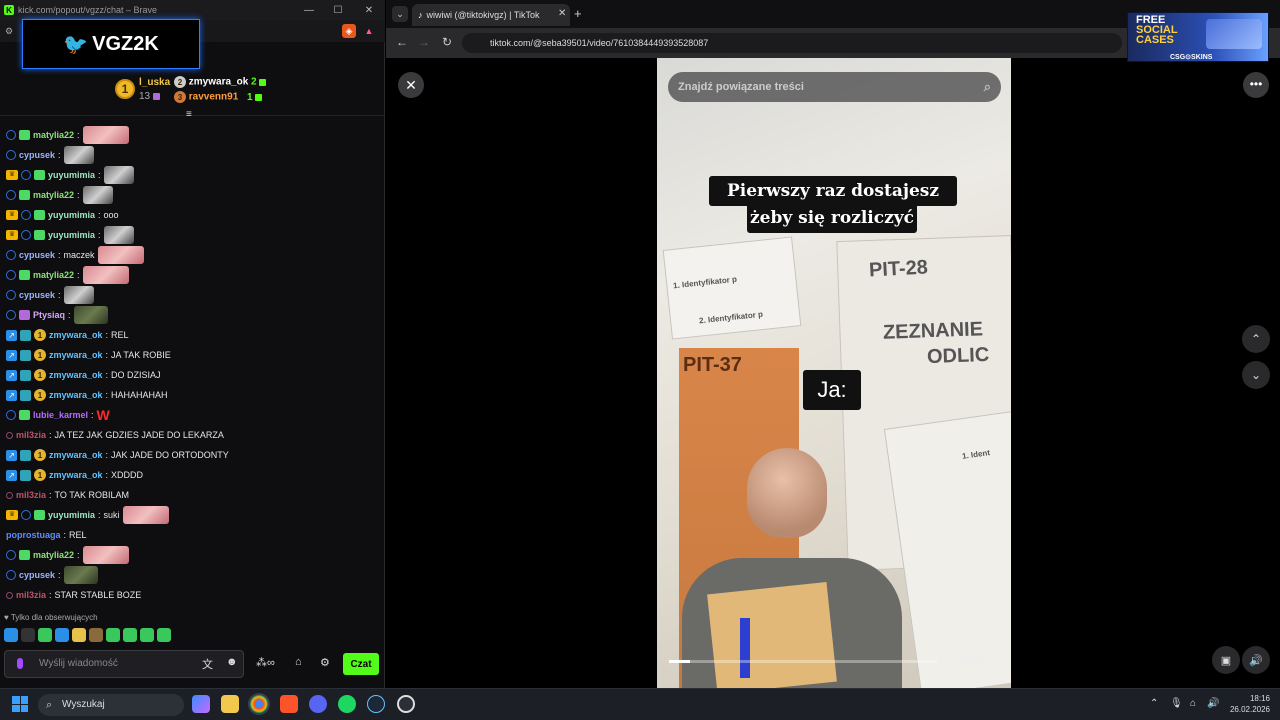 The image size is (1280, 720). Describe the element at coordinates (25, 335) in the screenshot. I see `vip-badge-icon` at that location.